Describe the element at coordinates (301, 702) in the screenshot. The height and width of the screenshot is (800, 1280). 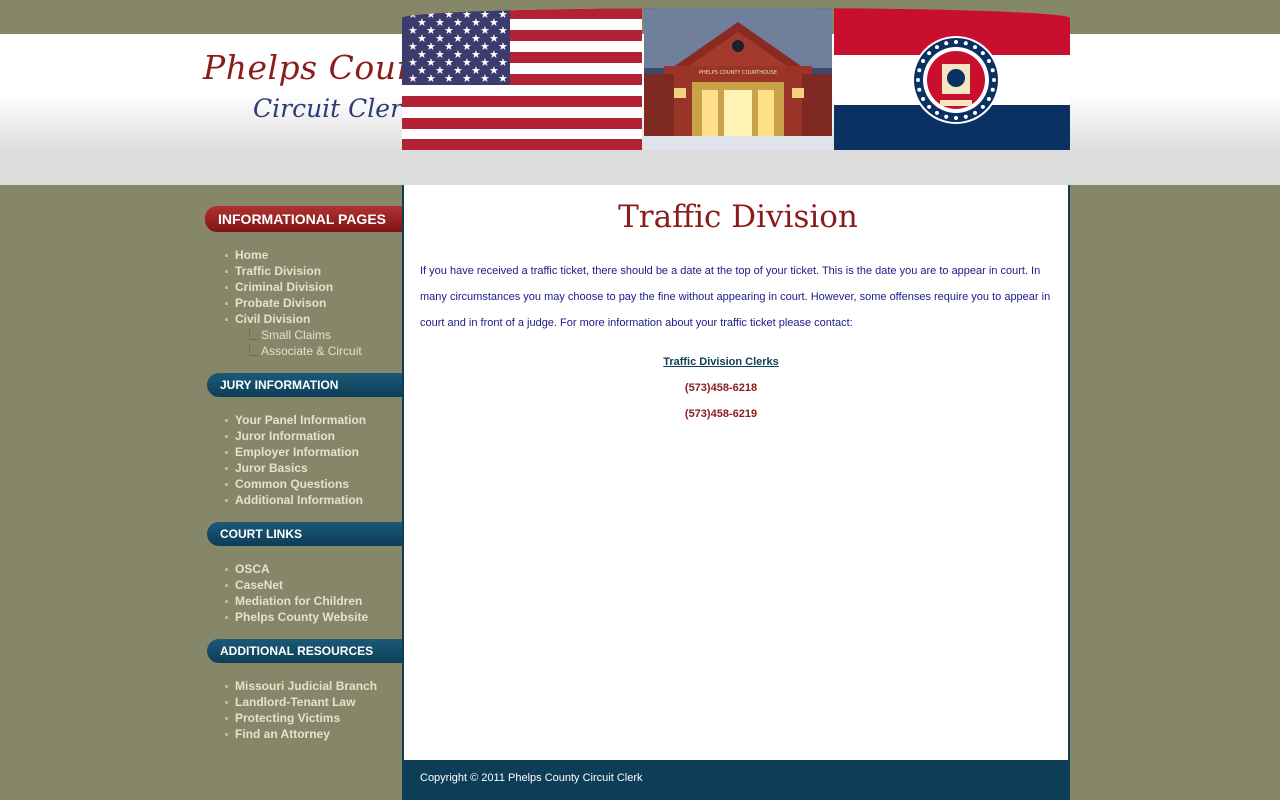
I see `nav-item-landlord-tenant-law: Landlord-Tenant Law` at that location.